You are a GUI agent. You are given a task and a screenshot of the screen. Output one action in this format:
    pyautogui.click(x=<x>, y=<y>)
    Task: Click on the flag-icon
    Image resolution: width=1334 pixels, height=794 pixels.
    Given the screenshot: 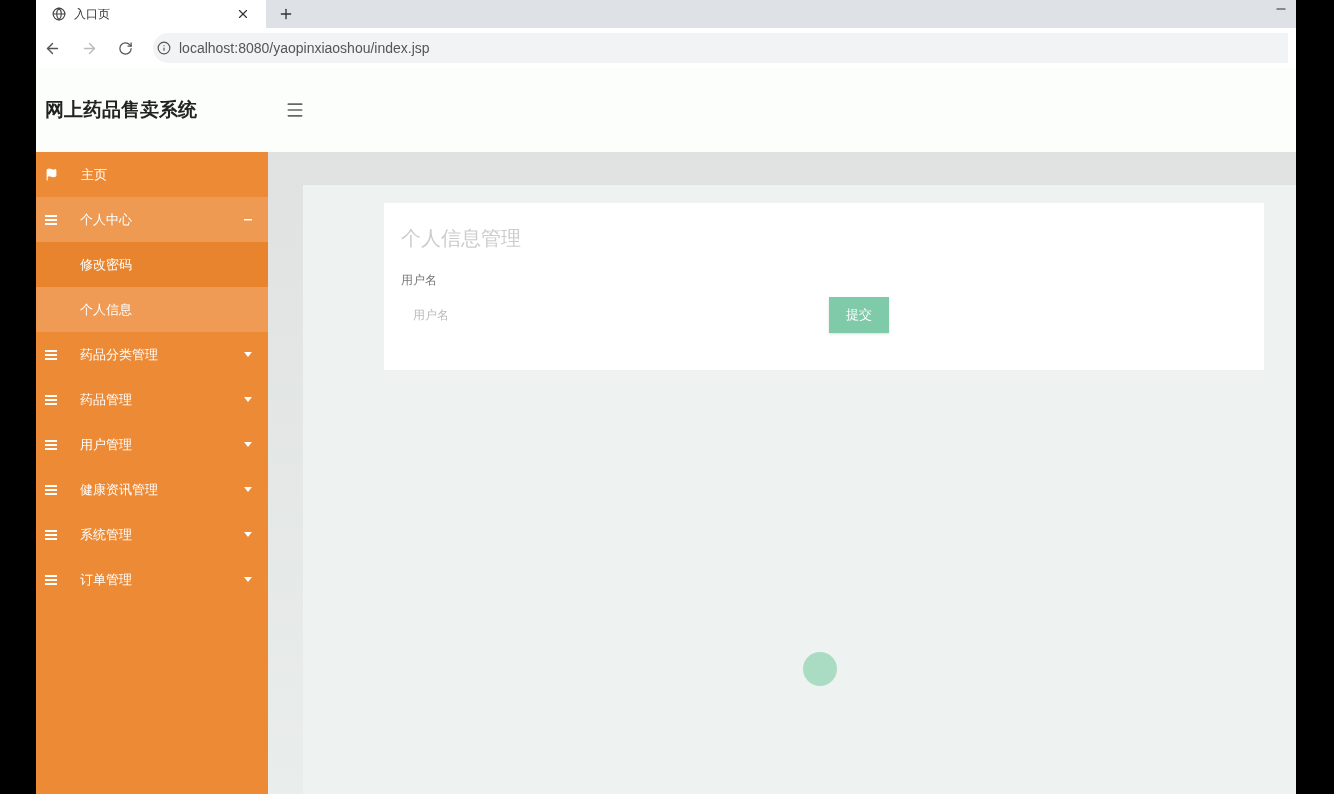 What is the action you would take?
    pyautogui.click(x=51, y=174)
    